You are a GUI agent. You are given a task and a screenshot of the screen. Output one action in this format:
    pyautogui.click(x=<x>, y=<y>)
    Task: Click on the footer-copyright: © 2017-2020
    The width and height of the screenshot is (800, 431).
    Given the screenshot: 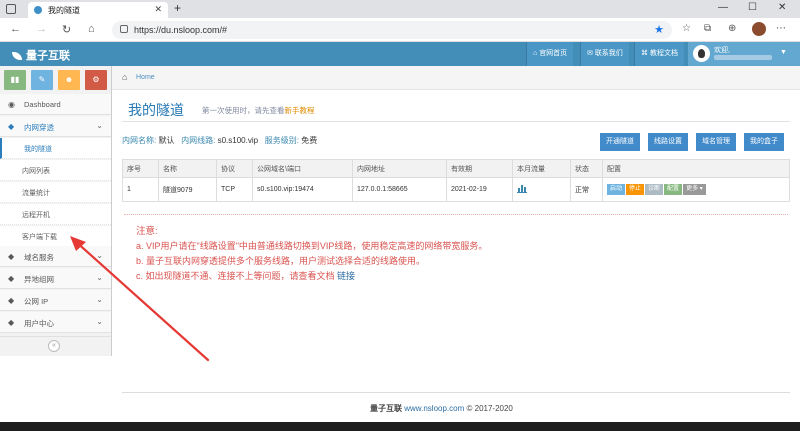 What is the action you would take?
    pyautogui.click(x=489, y=408)
    